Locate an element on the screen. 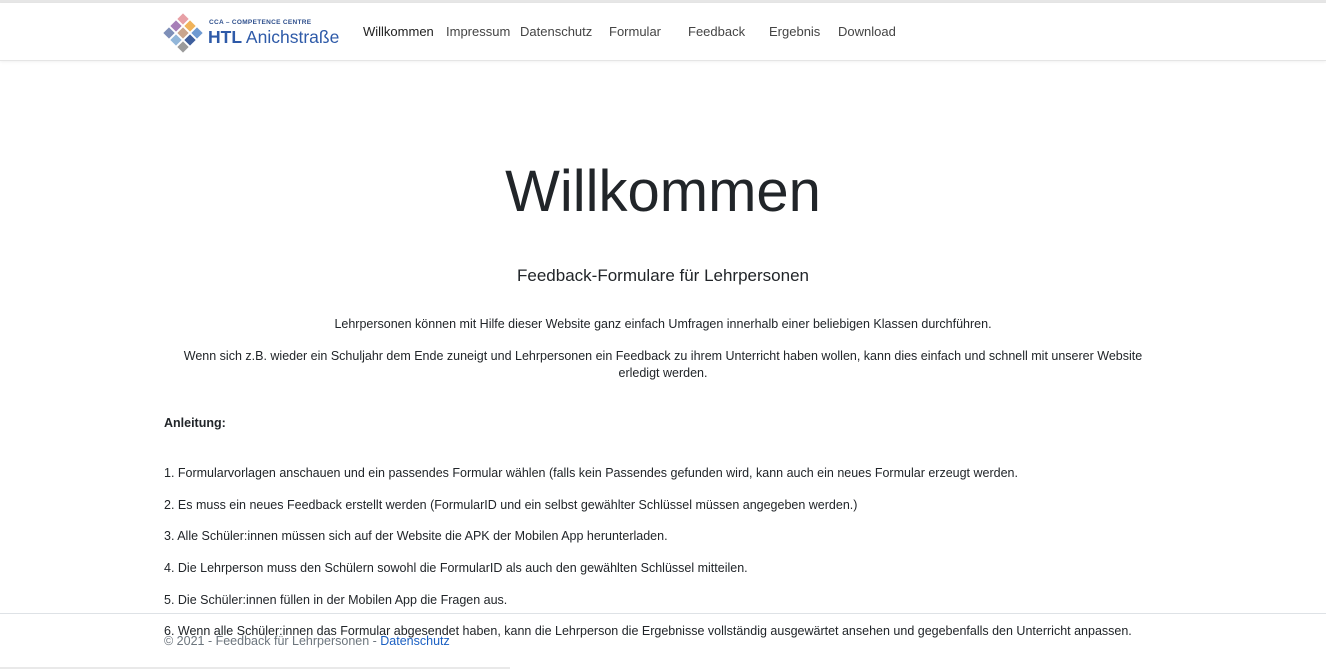 This screenshot has height=672, width=1326. brand-name-bold: HTL is located at coordinates (225, 37).